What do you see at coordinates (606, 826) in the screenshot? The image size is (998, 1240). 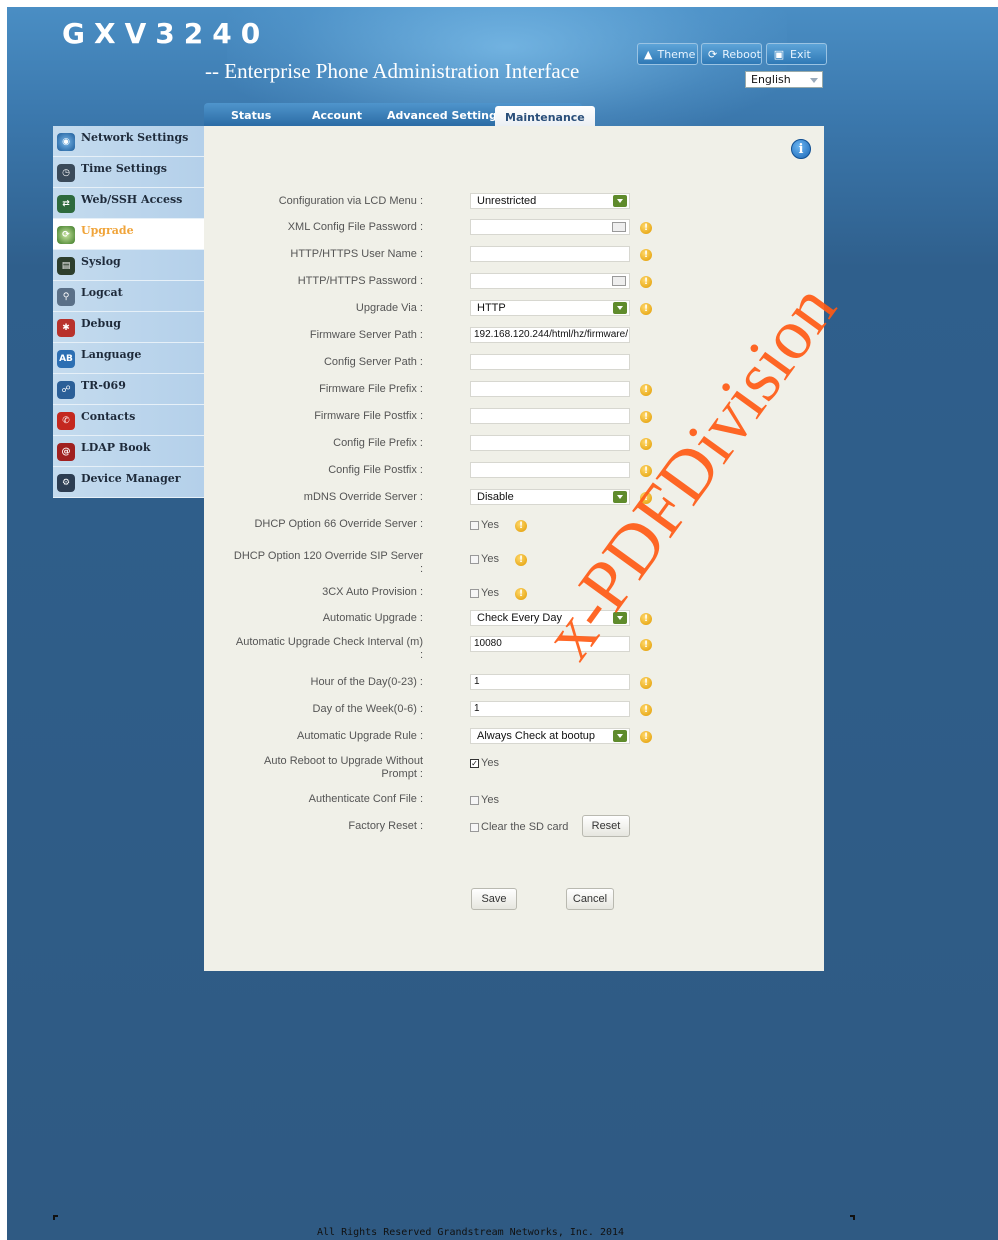 I see `reset-button: Reset` at bounding box center [606, 826].